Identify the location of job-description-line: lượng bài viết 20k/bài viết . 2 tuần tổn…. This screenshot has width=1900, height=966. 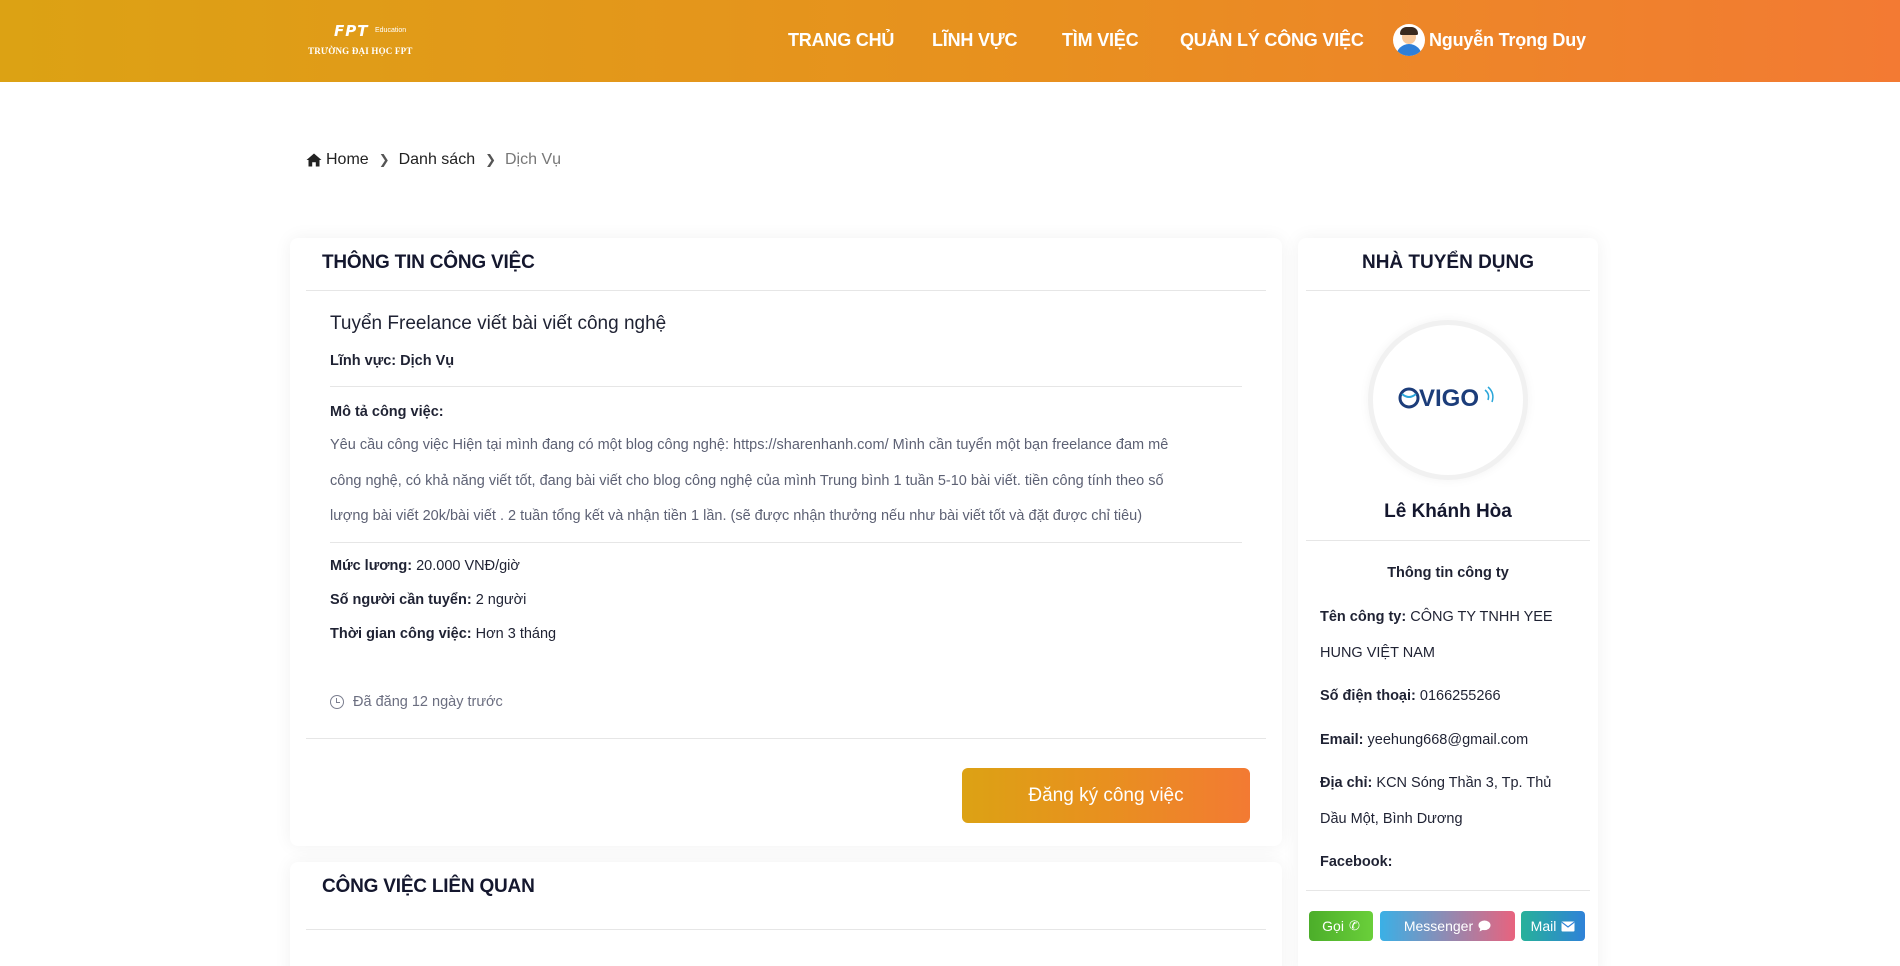
(736, 516).